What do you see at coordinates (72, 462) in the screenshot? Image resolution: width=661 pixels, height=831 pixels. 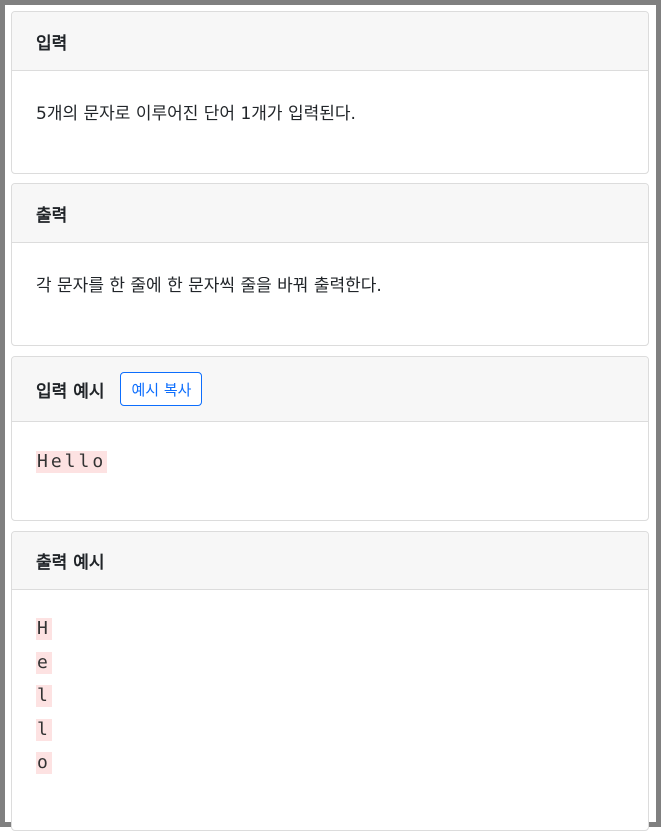 I see `sample-input-line: Hello` at bounding box center [72, 462].